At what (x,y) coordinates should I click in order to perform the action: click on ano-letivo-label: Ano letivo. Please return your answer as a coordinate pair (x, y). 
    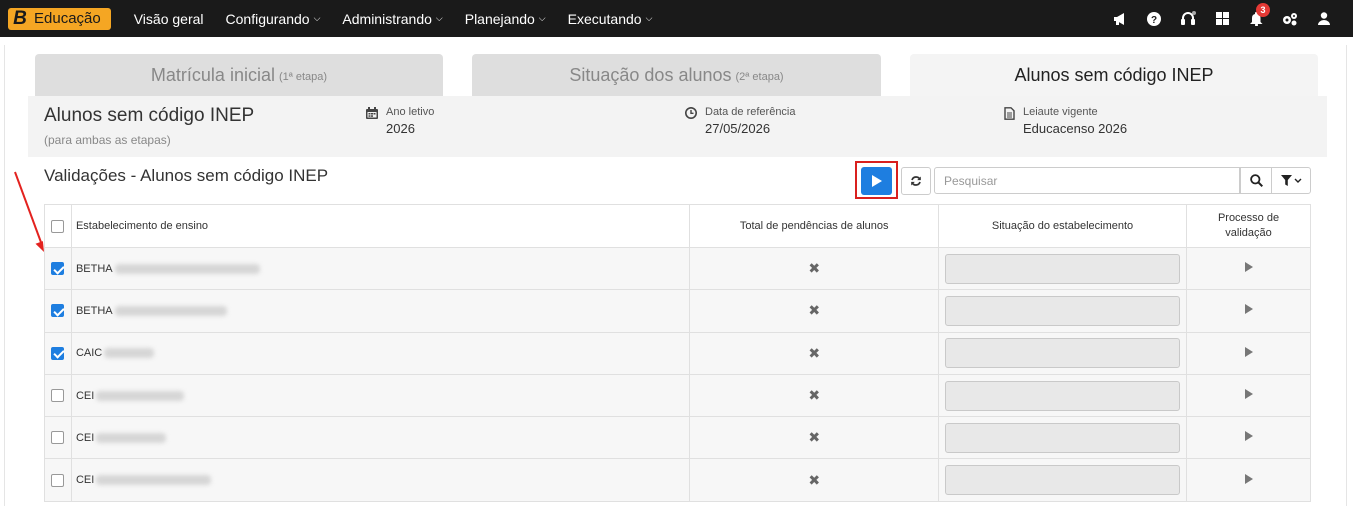
    Looking at the image, I should click on (410, 112).